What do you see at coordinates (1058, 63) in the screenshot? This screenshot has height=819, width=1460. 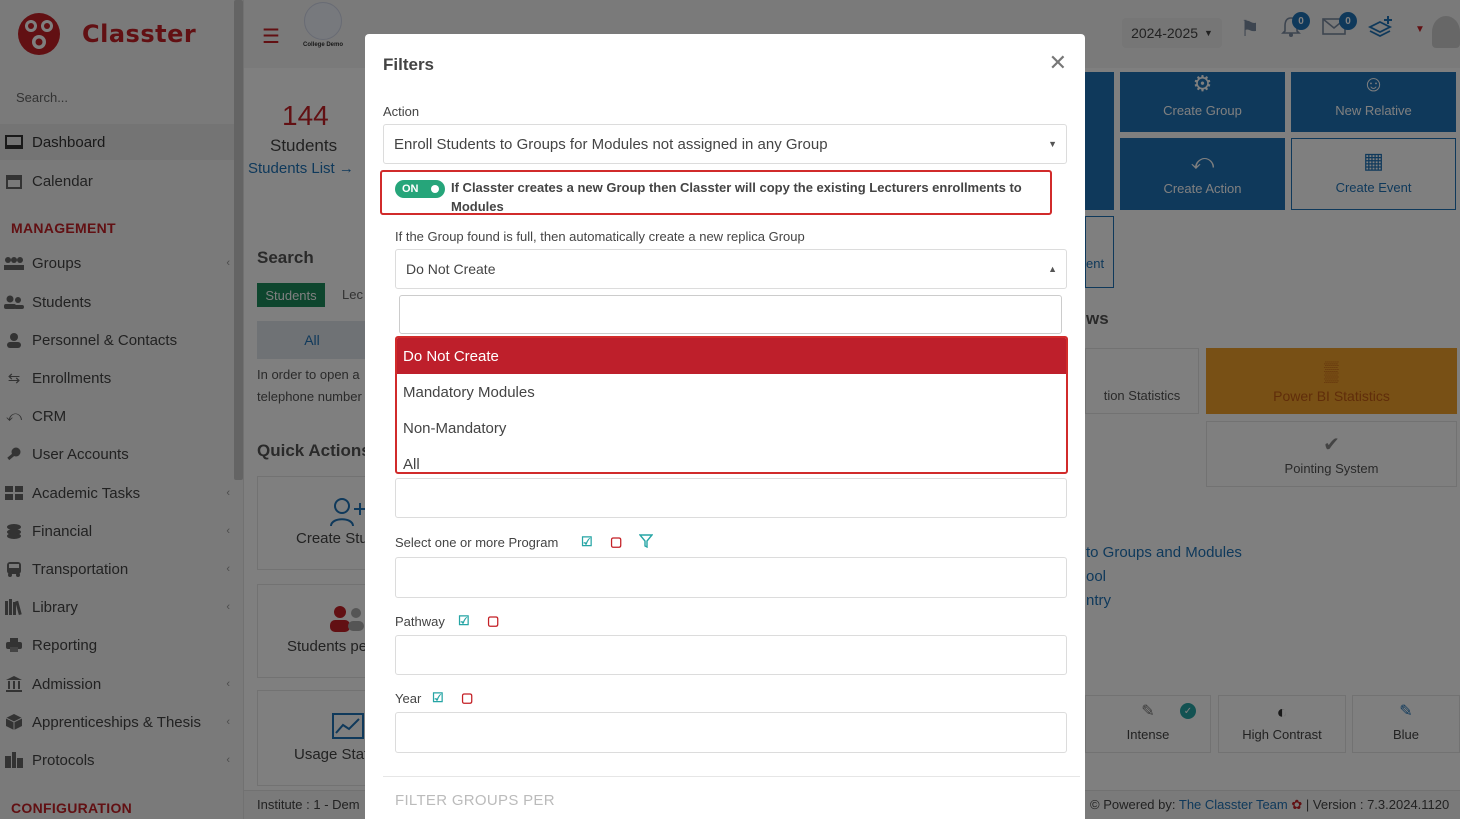 I see `close-icon: ✕` at bounding box center [1058, 63].